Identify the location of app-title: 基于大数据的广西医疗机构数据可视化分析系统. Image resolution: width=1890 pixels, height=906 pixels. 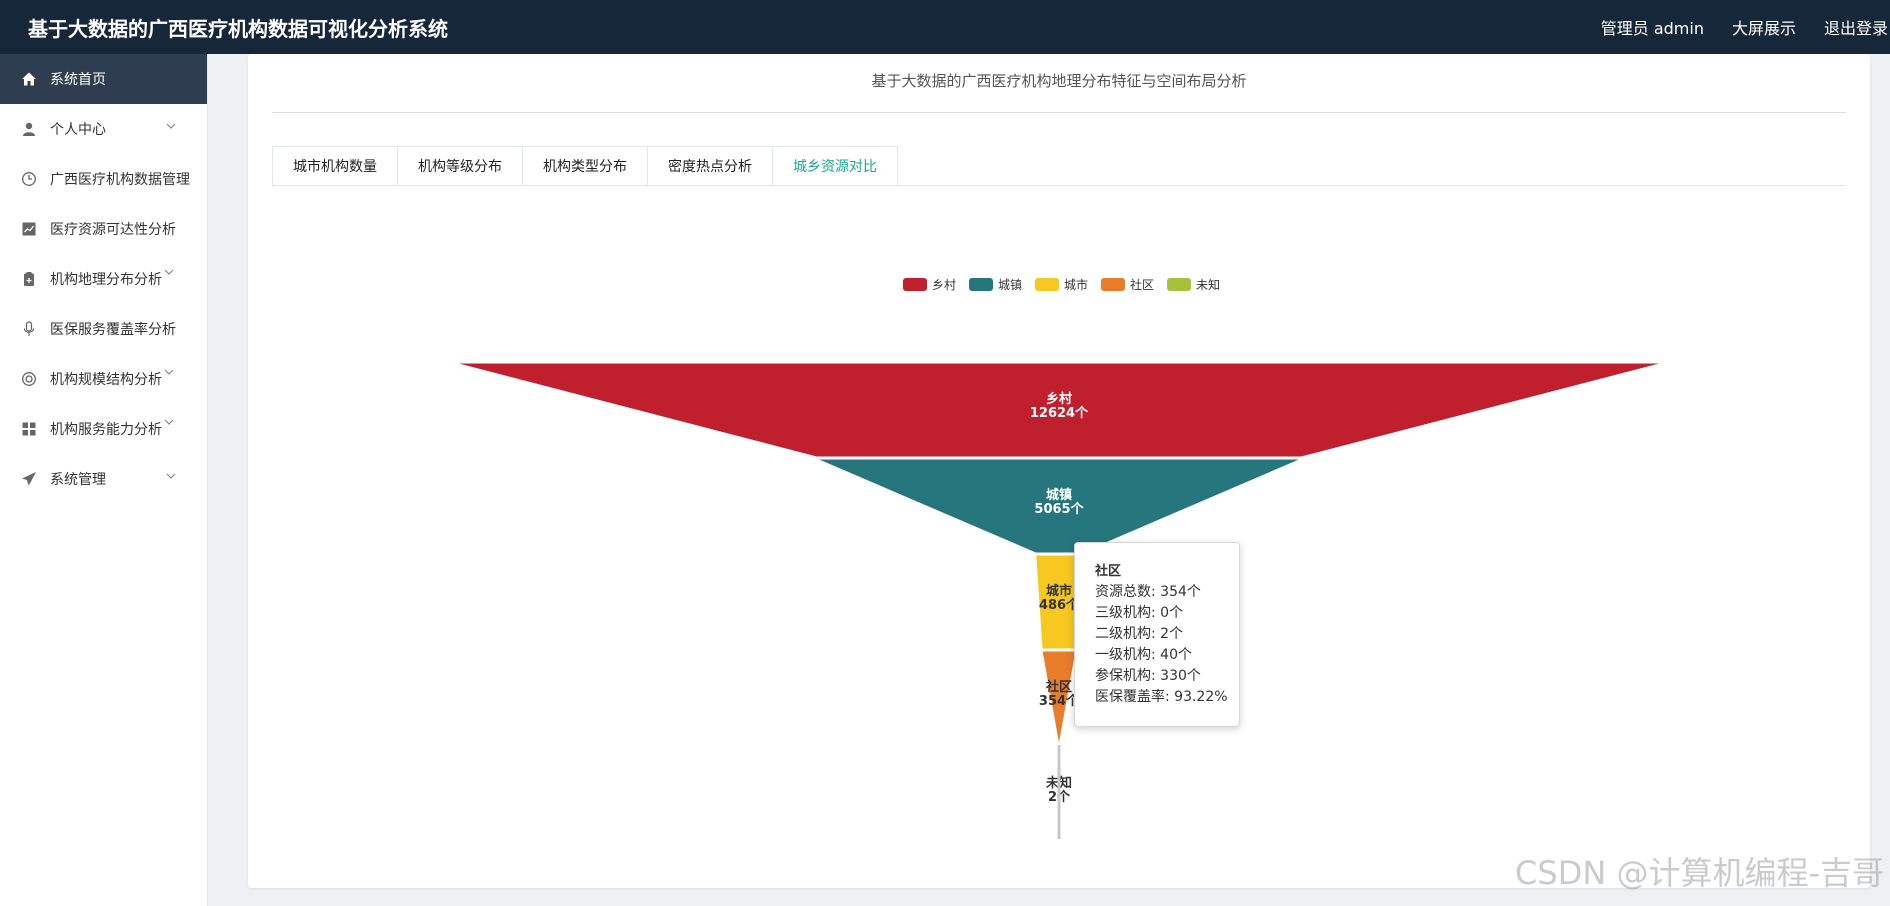
(238, 28).